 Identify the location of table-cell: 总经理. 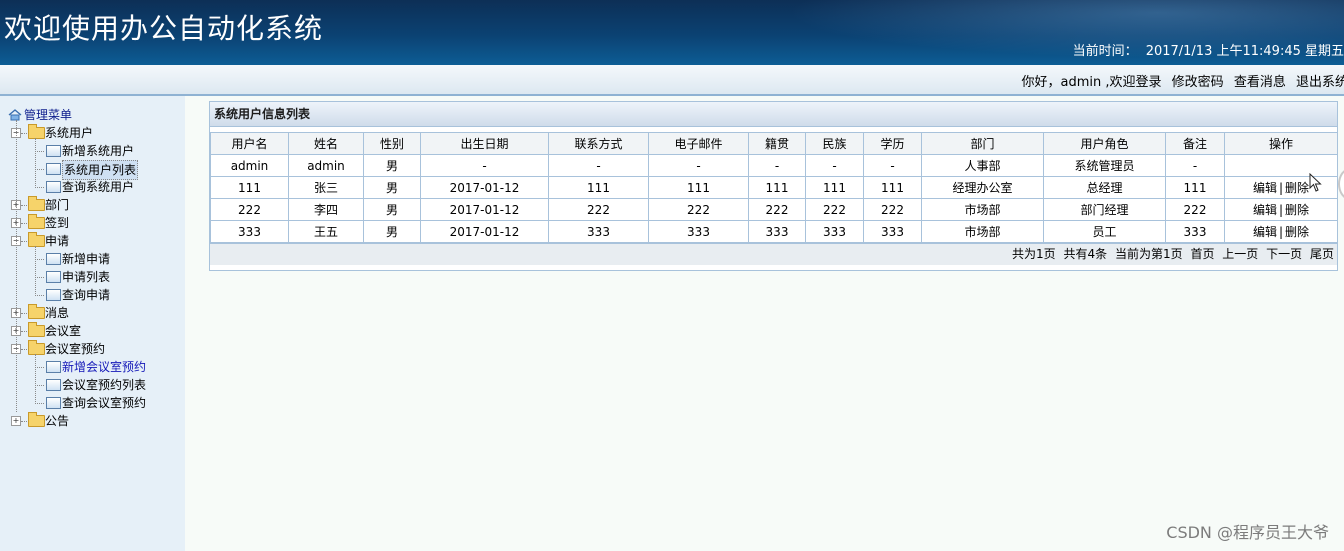
(1104, 187).